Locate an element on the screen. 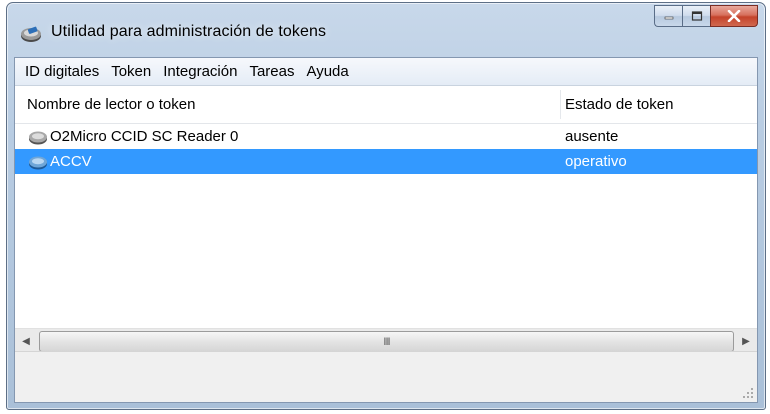 This screenshot has width=770, height=414. maximize-button is located at coordinates (696, 16).